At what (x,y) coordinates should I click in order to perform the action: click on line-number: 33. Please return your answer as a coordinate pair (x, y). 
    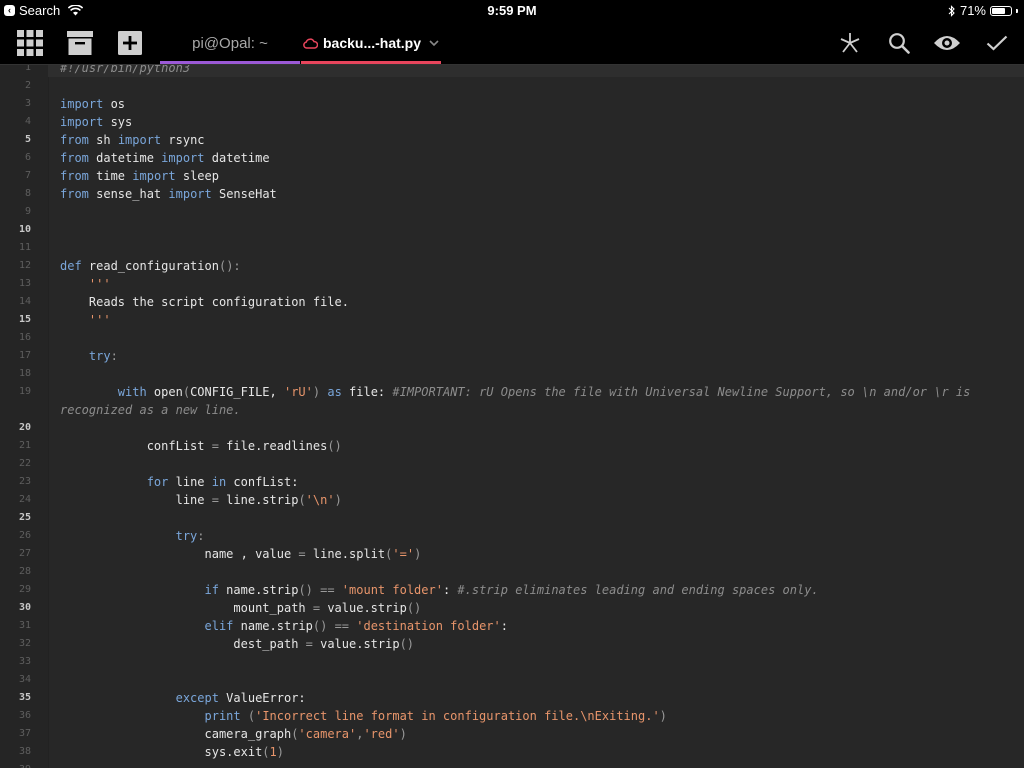
    Looking at the image, I should click on (24, 661).